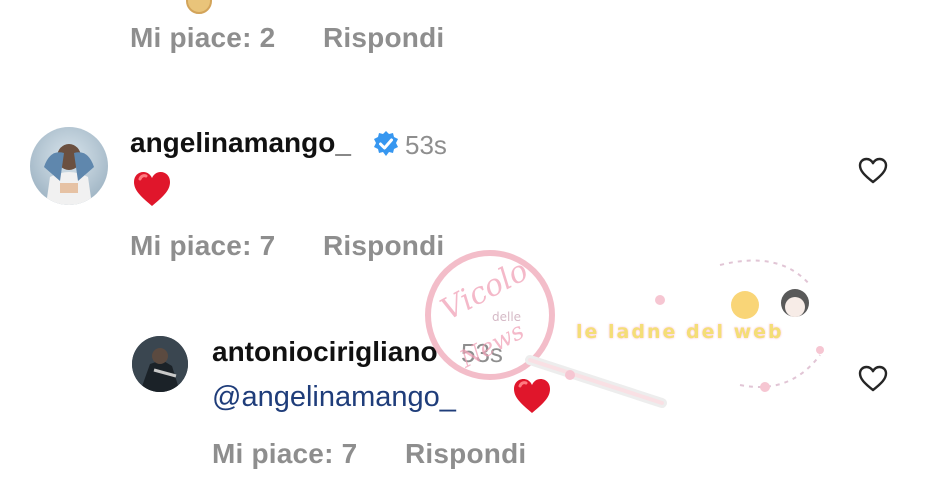 Image resolution: width=946 pixels, height=489 pixels. Describe the element at coordinates (325, 352) in the screenshot. I see `reply-username: antoniocirigliano` at that location.